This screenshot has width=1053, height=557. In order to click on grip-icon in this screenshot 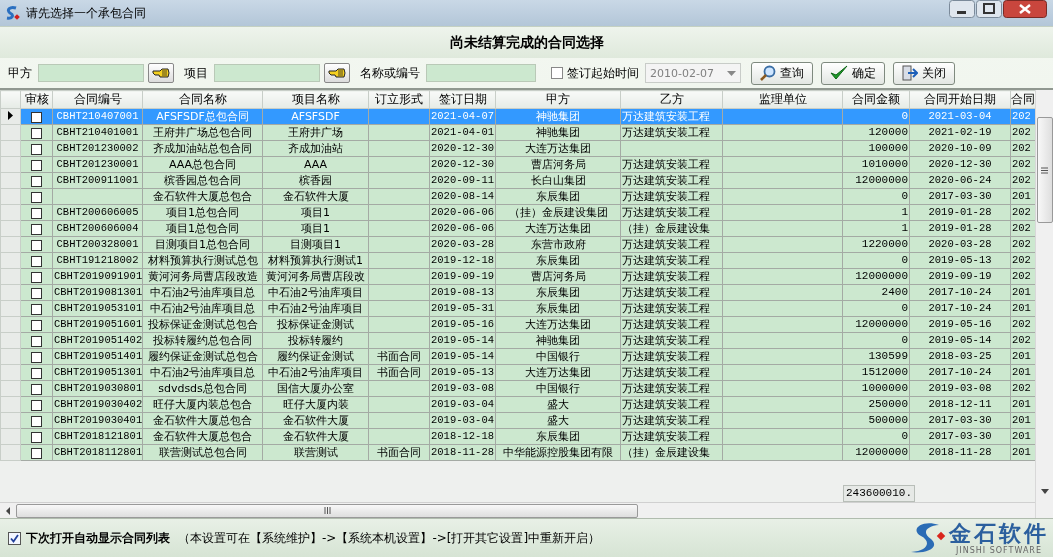, I will do `click(327, 510)`.